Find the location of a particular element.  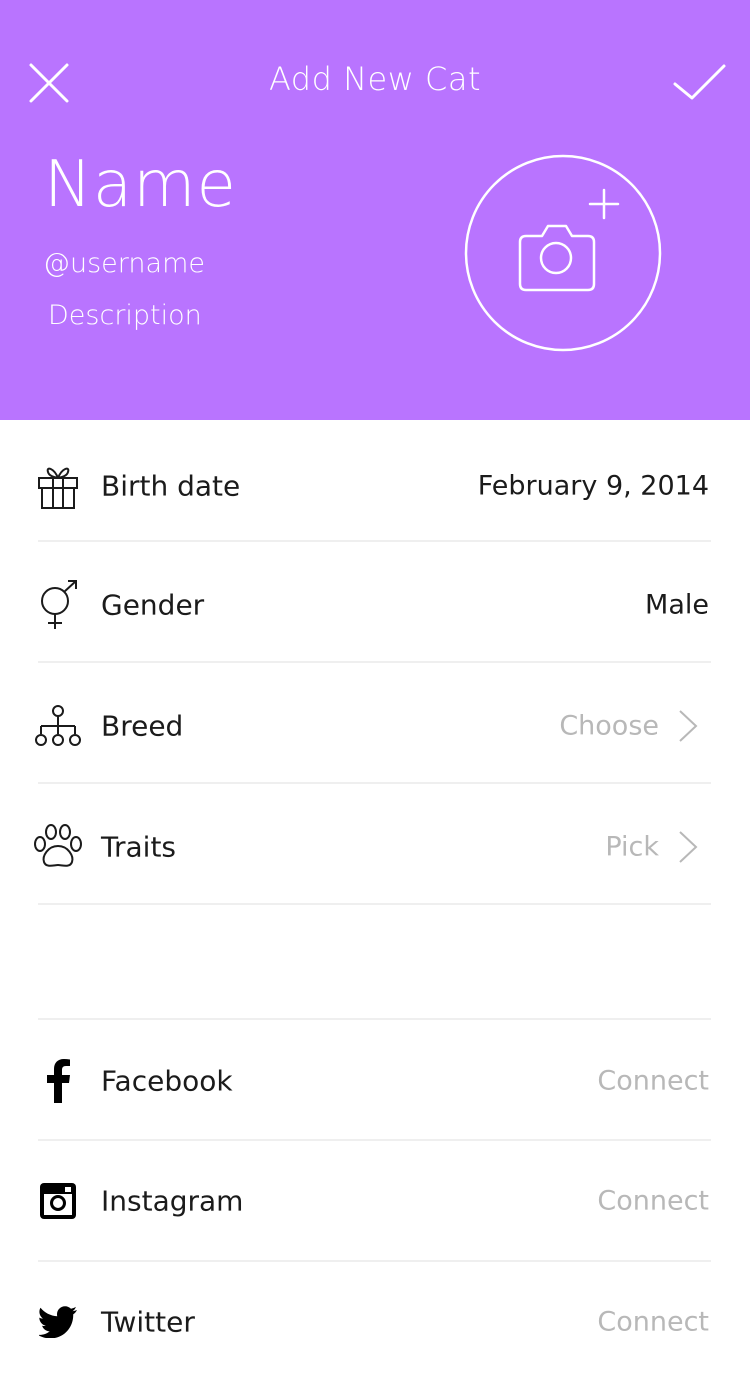

gender-row: Gender Male is located at coordinates (375, 605).